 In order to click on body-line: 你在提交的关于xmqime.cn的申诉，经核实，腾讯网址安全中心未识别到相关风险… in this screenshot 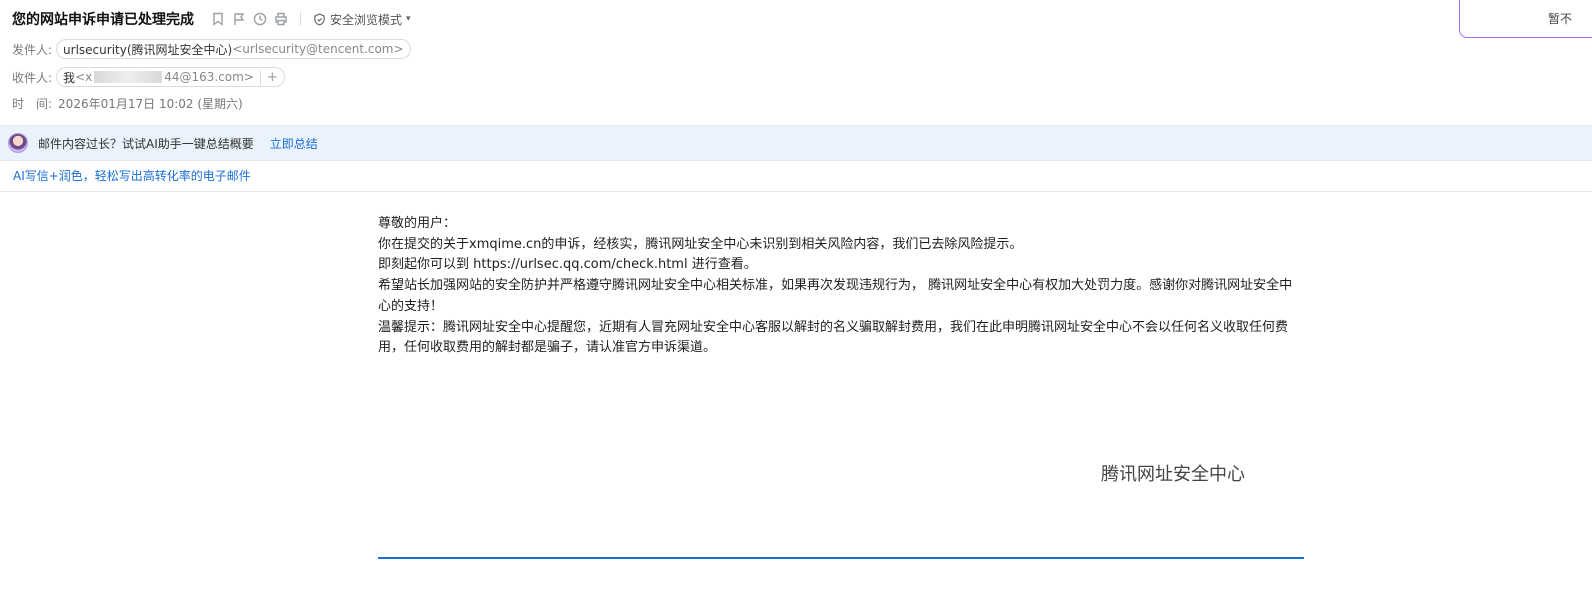, I will do `click(700, 244)`.